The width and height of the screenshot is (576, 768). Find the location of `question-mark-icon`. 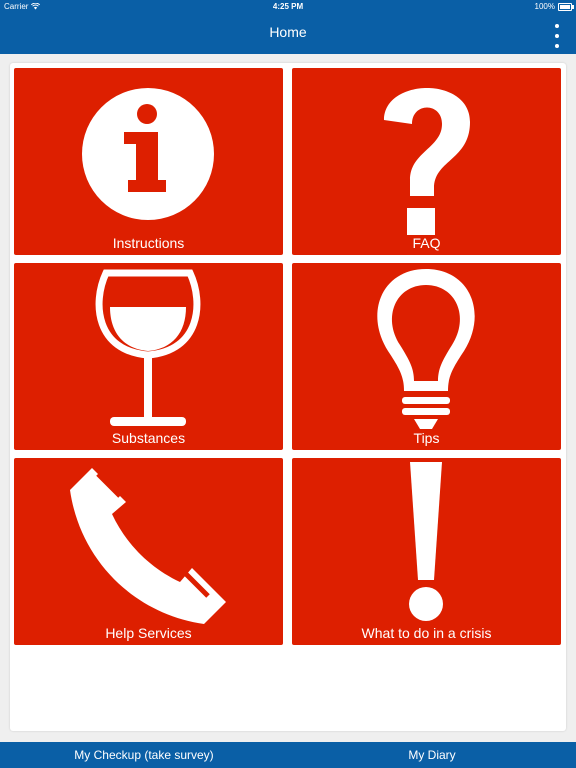

question-mark-icon is located at coordinates (427, 161).